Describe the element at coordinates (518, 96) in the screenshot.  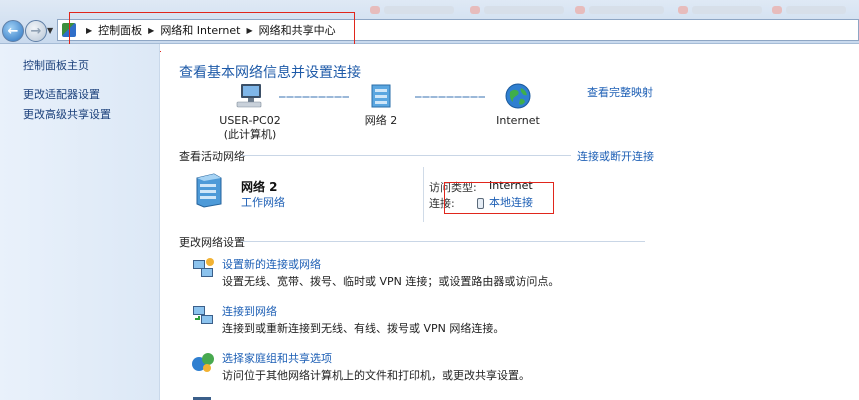
I see `globe-icon` at that location.